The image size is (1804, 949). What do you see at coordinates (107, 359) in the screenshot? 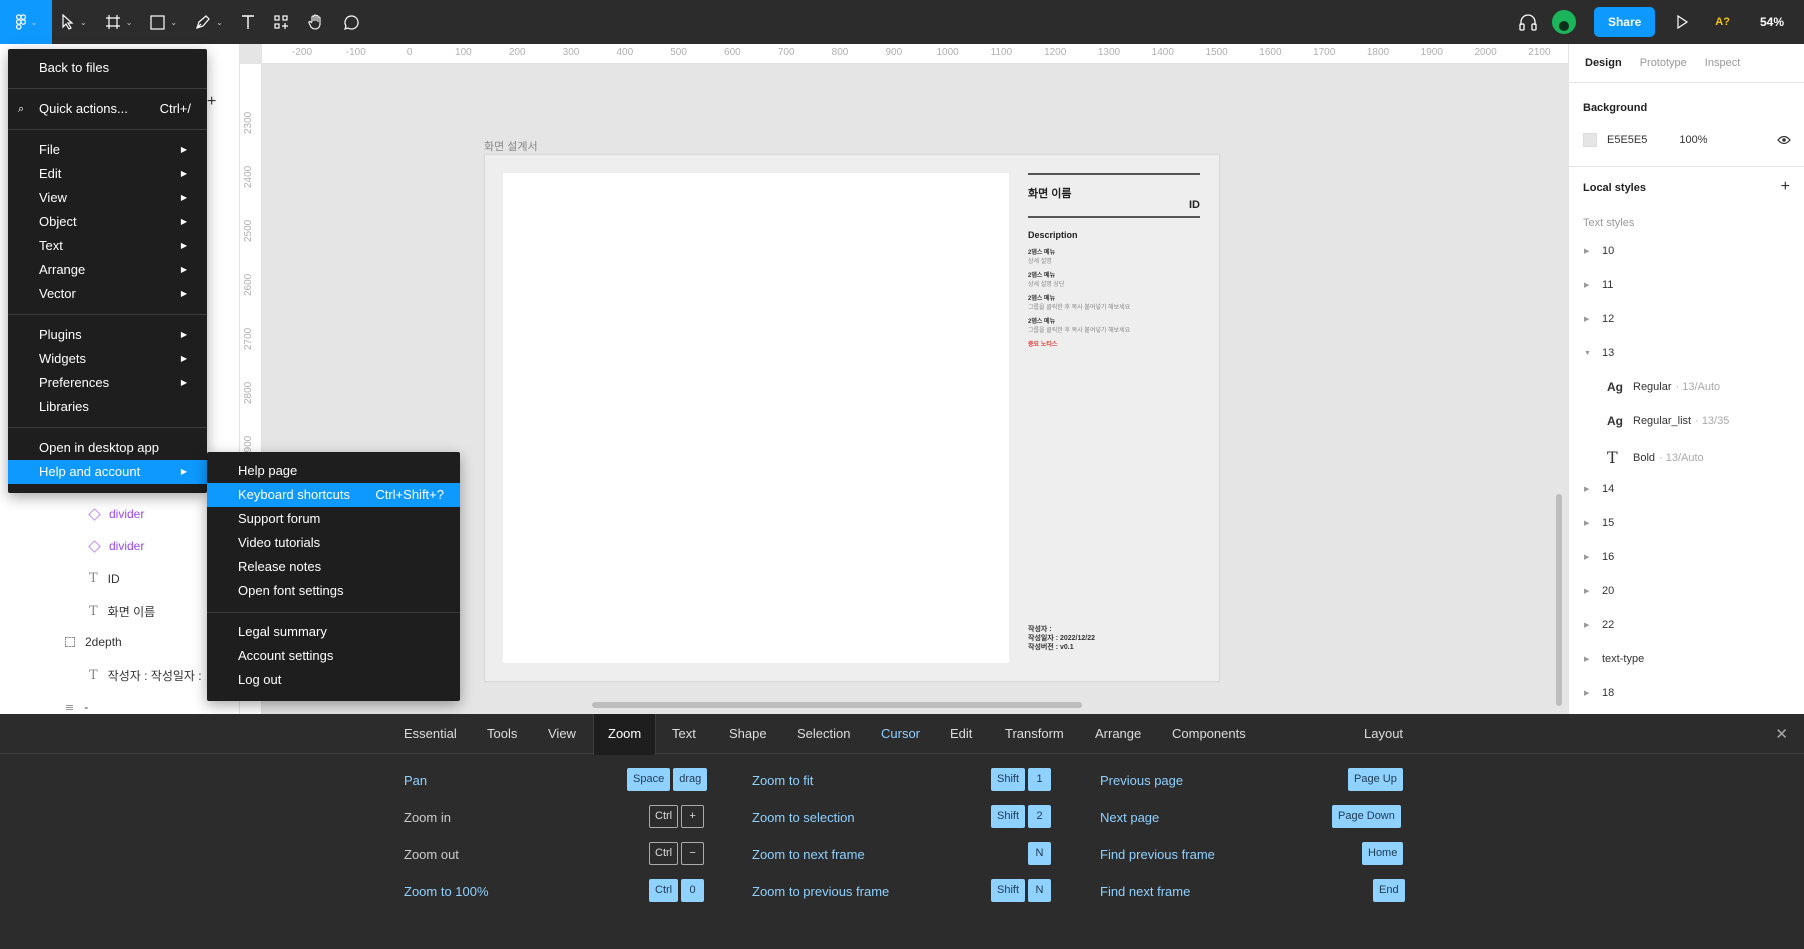
I see `menu-item-widgets: Widgets ▶` at bounding box center [107, 359].